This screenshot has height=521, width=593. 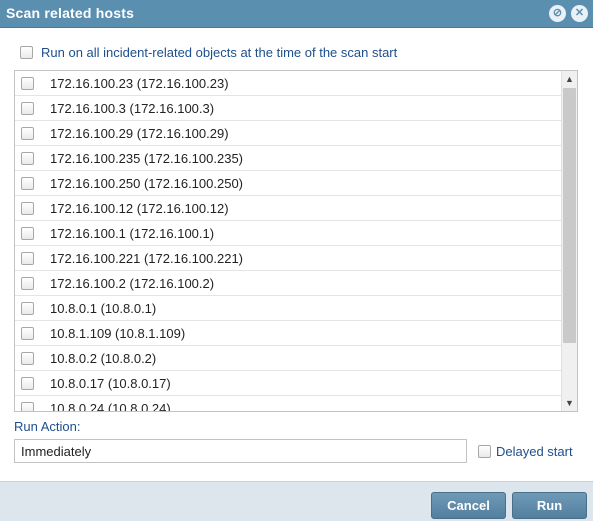 What do you see at coordinates (569, 79) in the screenshot?
I see `chevron-up-icon: ▲` at bounding box center [569, 79].